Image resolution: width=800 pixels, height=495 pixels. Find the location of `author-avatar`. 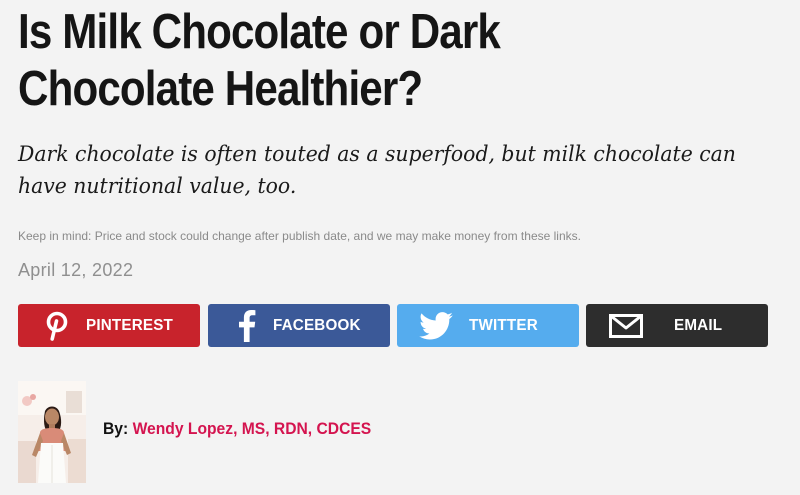

author-avatar is located at coordinates (52, 432).